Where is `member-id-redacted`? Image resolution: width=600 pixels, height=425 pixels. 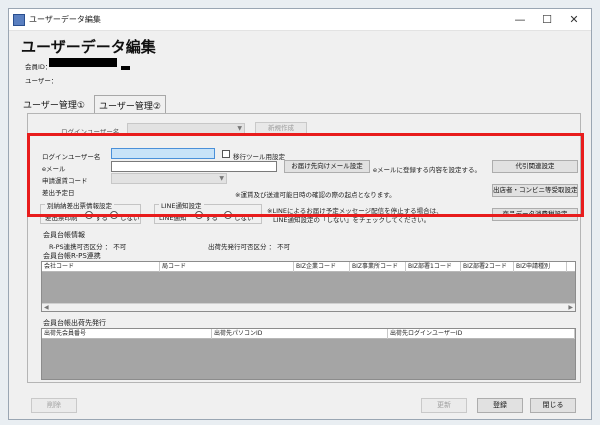
member-id-redacted is located at coordinates (83, 62).